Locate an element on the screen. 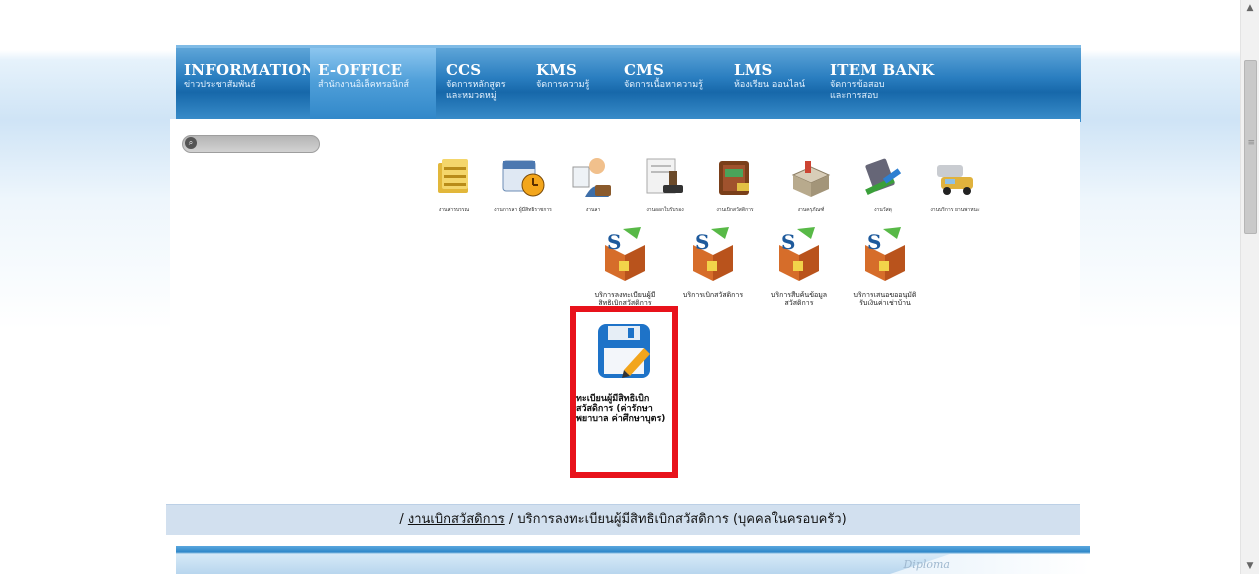  nav-tab-subtitle: จัดการข้อสอบ และการสอบ is located at coordinates (857, 90).